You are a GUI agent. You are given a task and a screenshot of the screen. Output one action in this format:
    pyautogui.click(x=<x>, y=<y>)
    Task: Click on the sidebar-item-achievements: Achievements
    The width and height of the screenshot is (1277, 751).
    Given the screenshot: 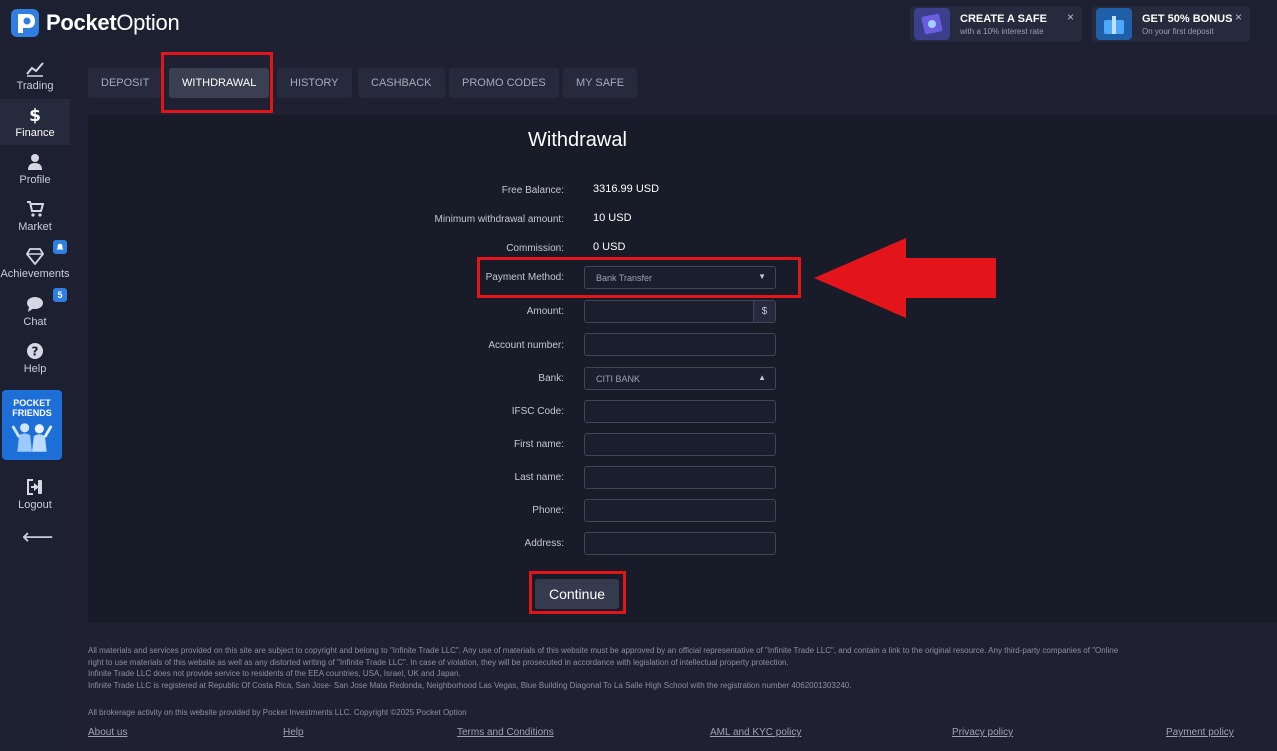 What is the action you would take?
    pyautogui.click(x=35, y=263)
    